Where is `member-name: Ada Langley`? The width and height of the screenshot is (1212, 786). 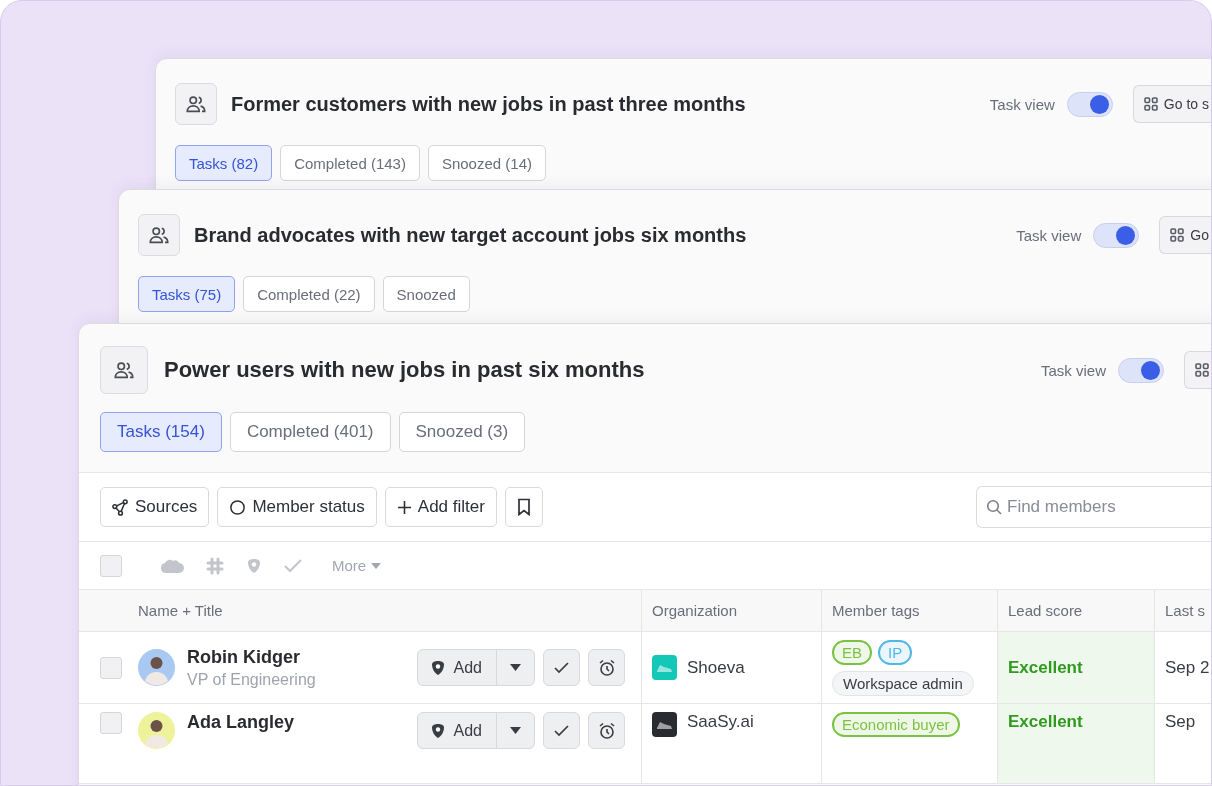 member-name: Ada Langley is located at coordinates (241, 722).